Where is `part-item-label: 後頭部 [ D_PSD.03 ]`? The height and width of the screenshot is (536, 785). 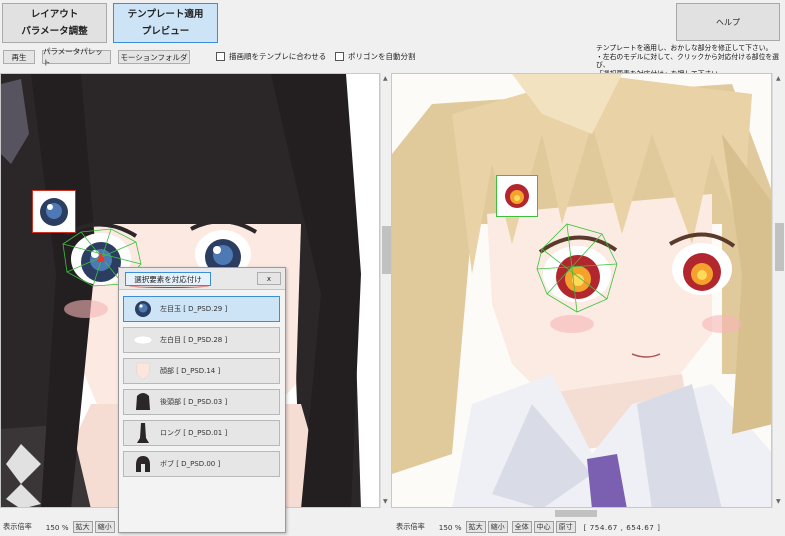 part-item-label: 後頭部 [ D_PSD.03 ] is located at coordinates (194, 402).